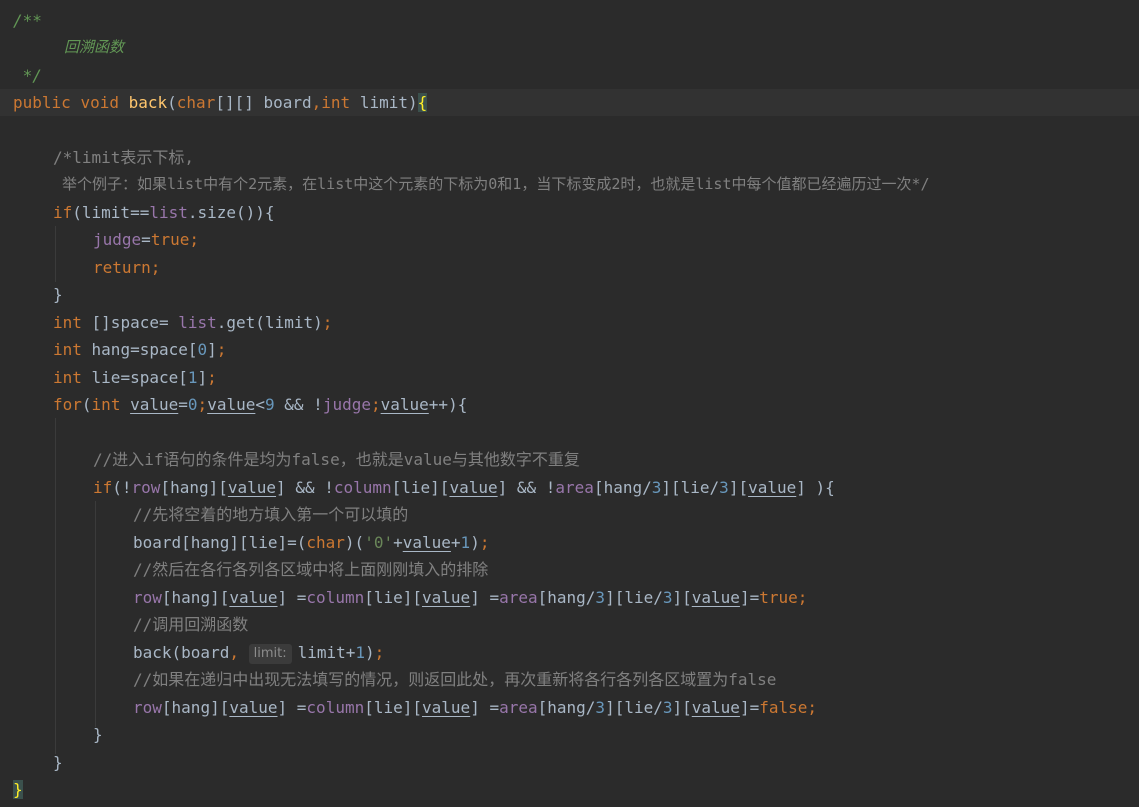 The height and width of the screenshot is (807, 1139). What do you see at coordinates (569, 624) in the screenshot?
I see `code-line: //调用回溯函数` at bounding box center [569, 624].